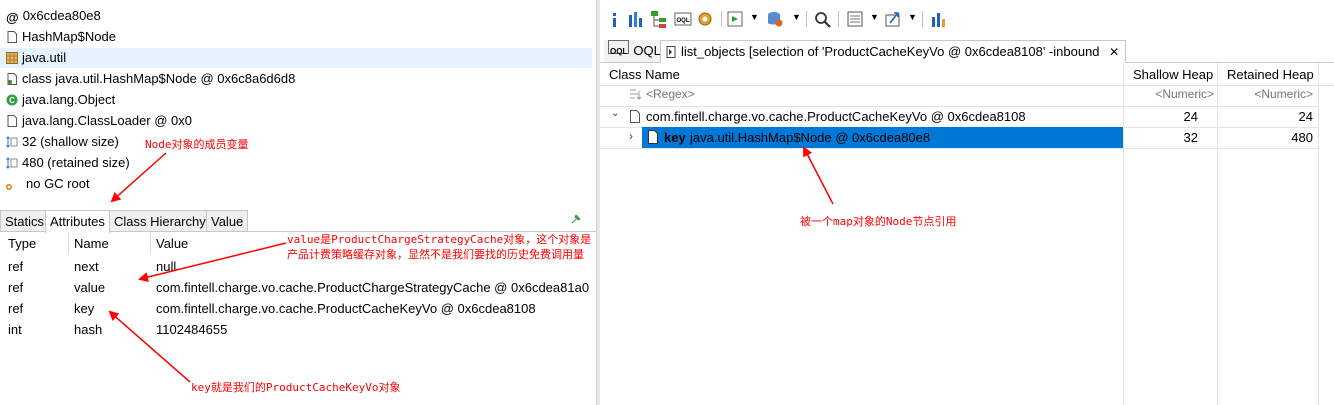 Image resolution: width=1334 pixels, height=405 pixels. Describe the element at coordinates (15, 329) in the screenshot. I see `cell-type: int` at that location.